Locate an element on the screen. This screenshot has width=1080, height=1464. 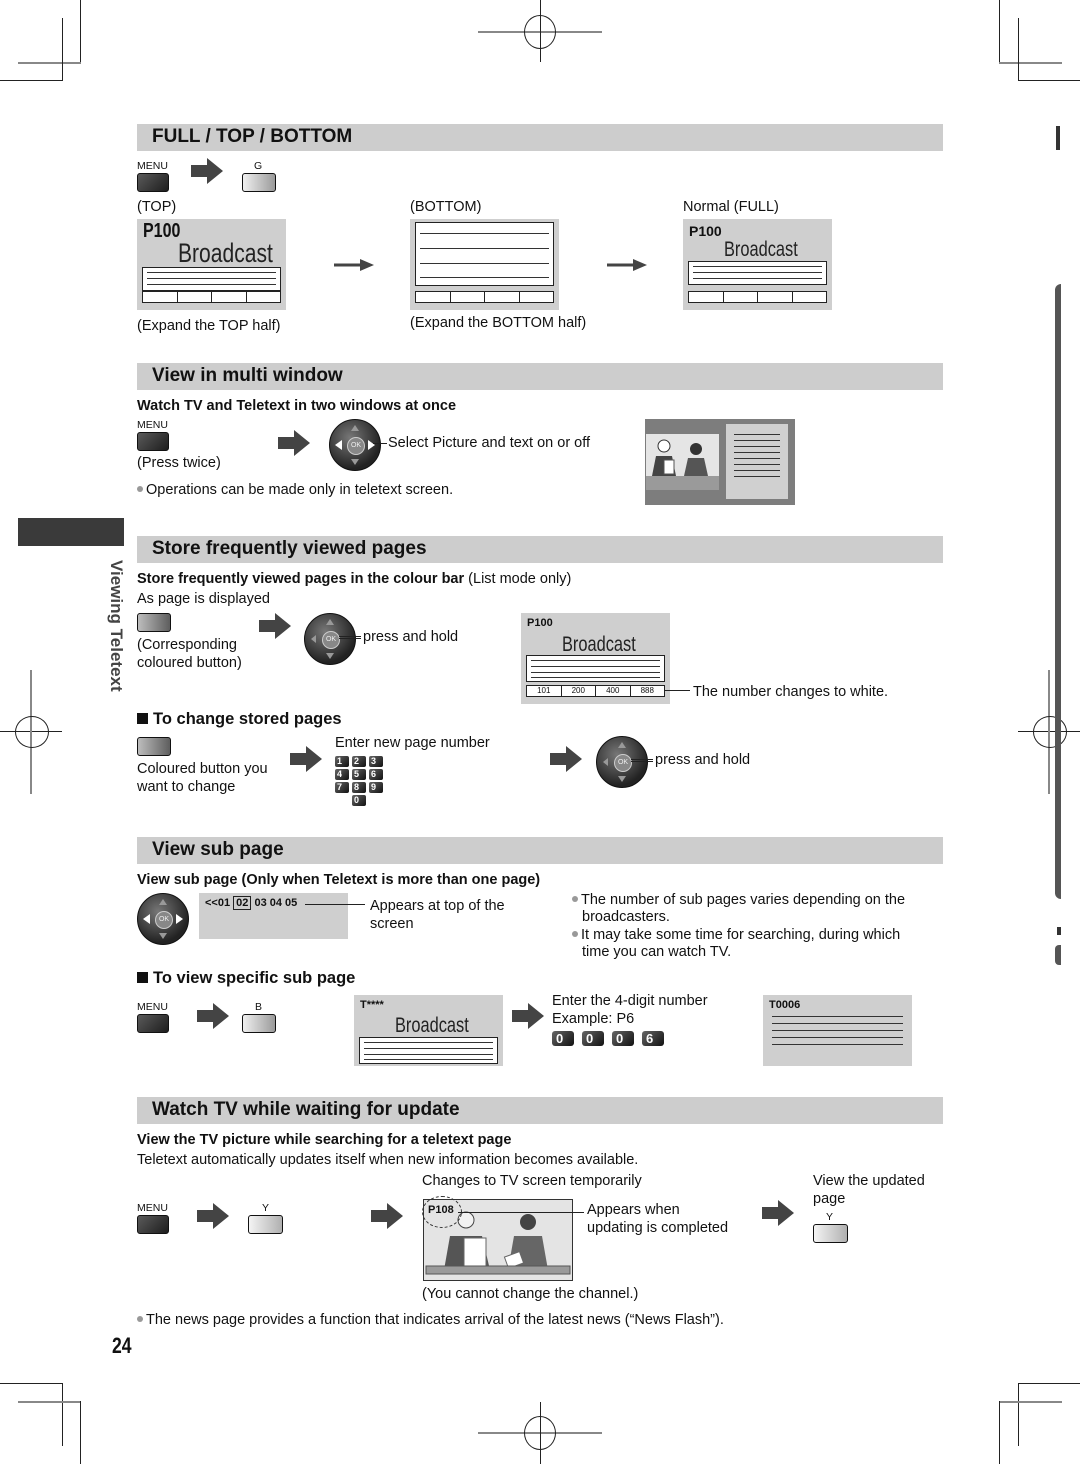
as-displayed-text: As page is displayed is located at coordinates (203, 599).